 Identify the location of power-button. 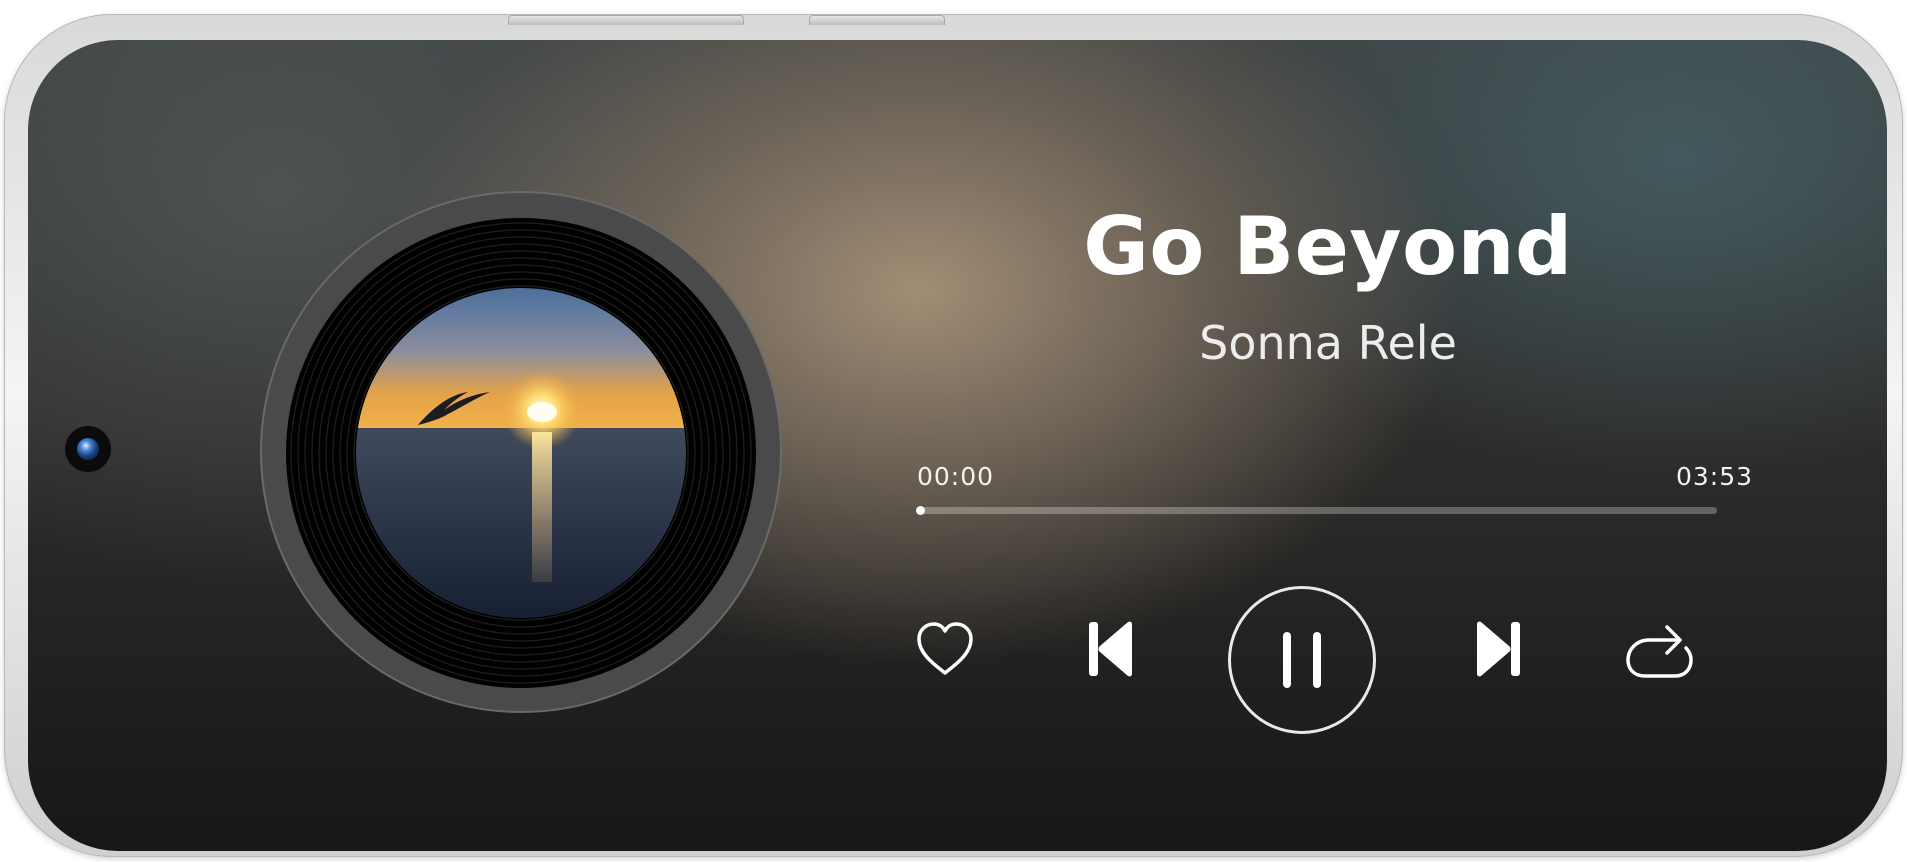
(877, 20).